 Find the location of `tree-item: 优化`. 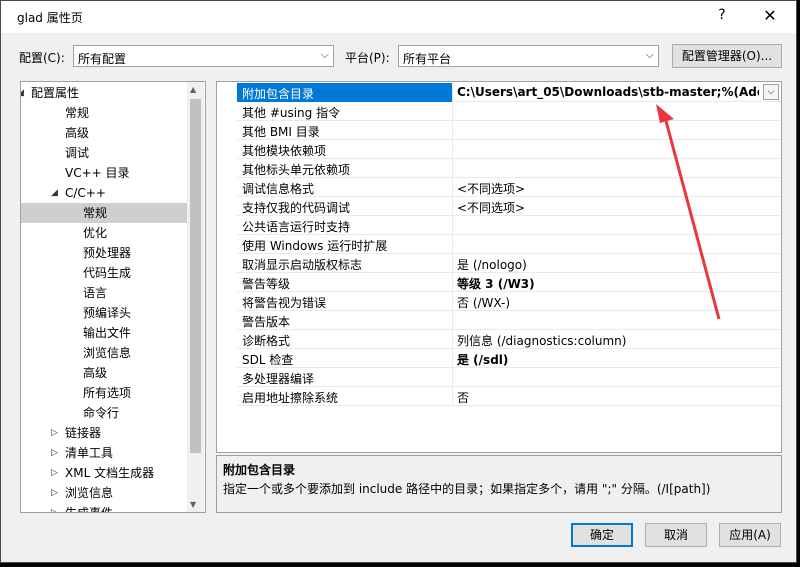

tree-item: 优化 is located at coordinates (104, 233).